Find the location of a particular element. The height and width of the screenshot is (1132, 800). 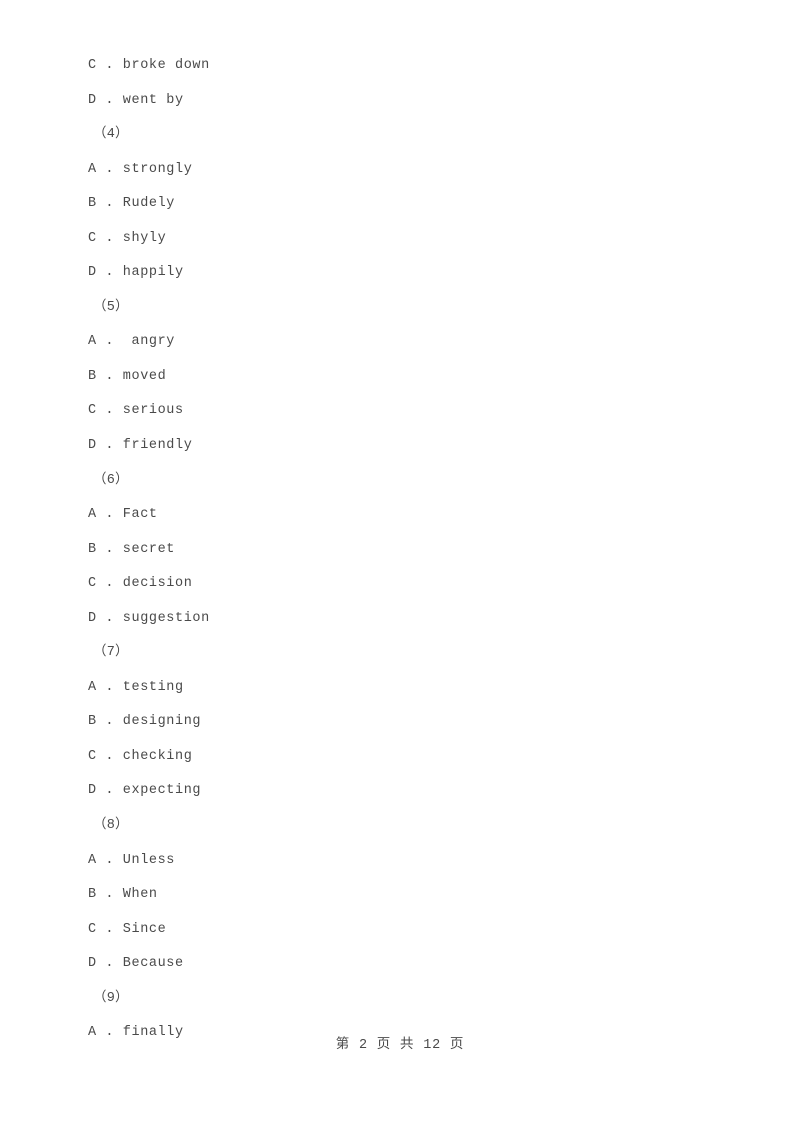

page-footer: 第 2 页 共 12 页 is located at coordinates (400, 1045).